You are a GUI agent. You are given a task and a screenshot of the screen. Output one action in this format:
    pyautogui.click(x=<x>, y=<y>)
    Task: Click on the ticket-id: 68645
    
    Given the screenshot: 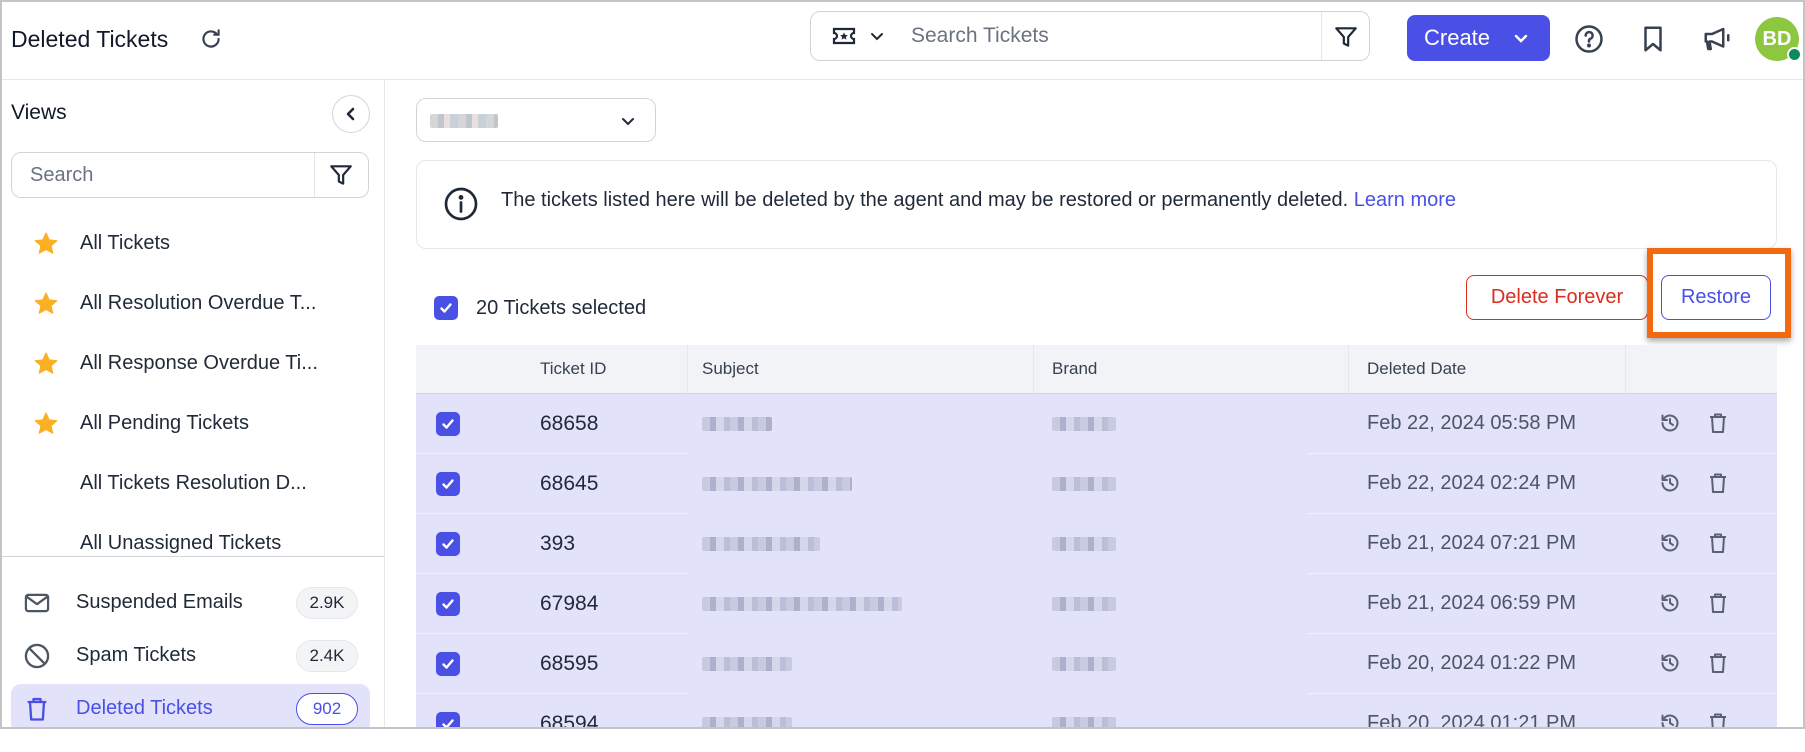 What is the action you would take?
    pyautogui.click(x=569, y=484)
    